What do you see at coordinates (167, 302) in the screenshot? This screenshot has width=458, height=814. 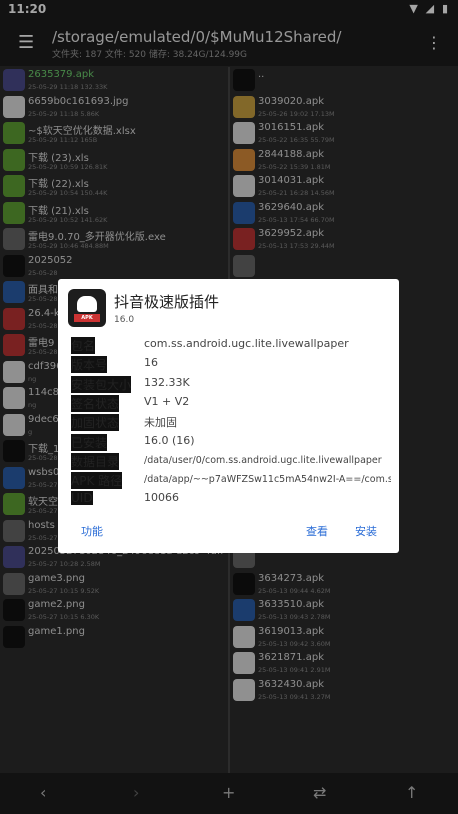 I see `dialog-title: 抖音极速版插件` at bounding box center [167, 302].